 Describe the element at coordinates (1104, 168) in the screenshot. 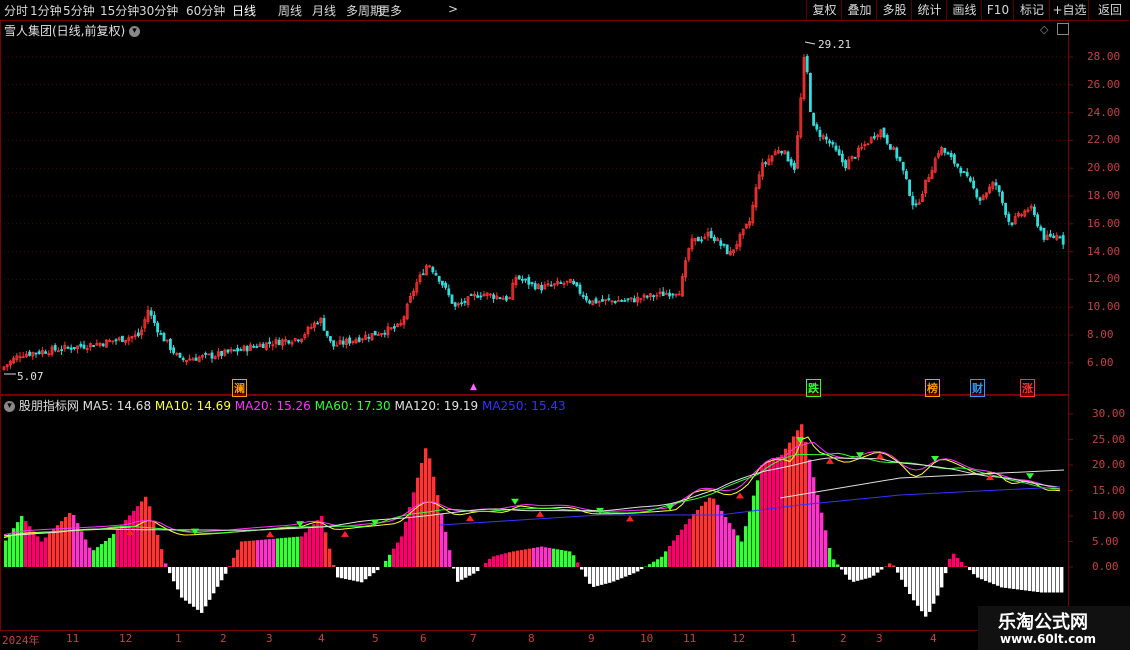

I see `price-axis-label: 20.00` at that location.